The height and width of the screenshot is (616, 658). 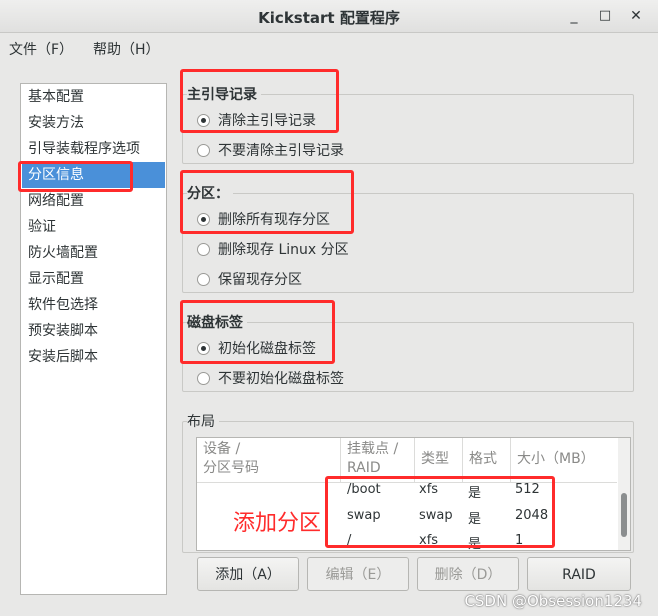 I want to click on annotation-text: 添加分区, so click(x=277, y=523).